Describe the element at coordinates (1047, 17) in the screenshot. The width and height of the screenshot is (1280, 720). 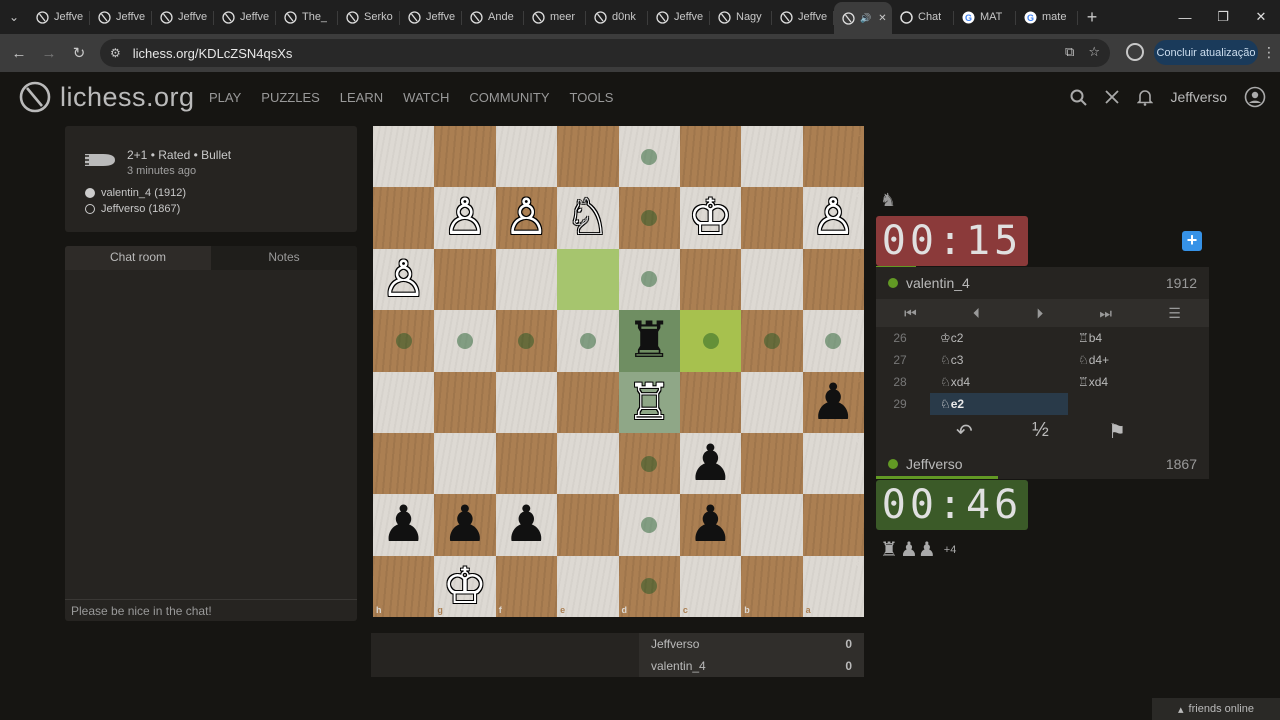
I see `browser-tab: Gmate` at that location.